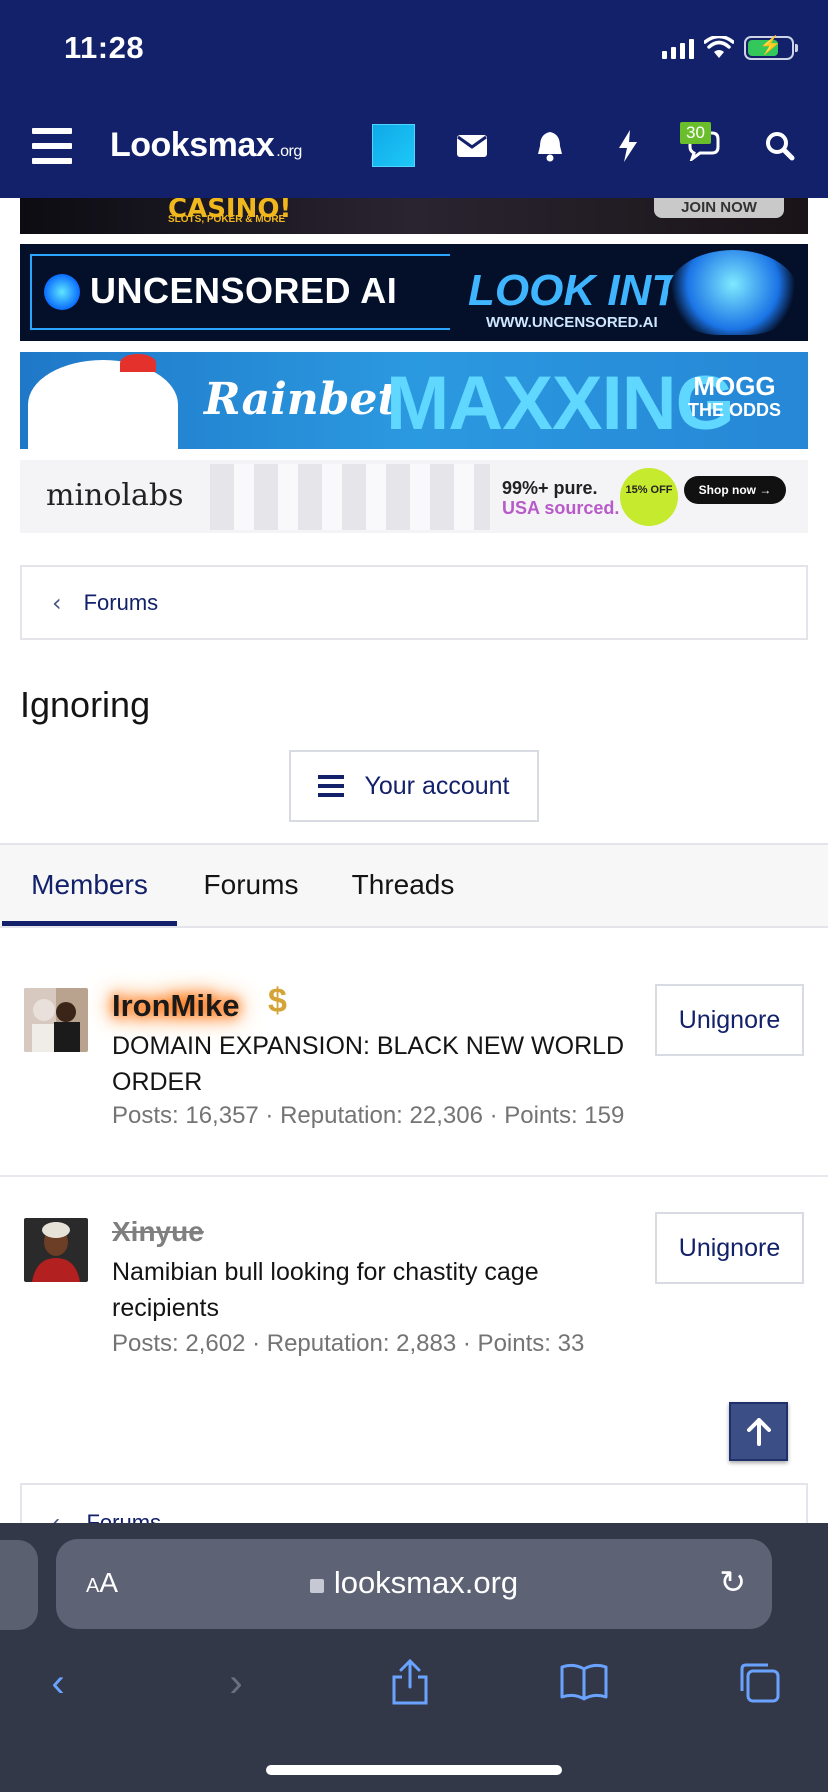 This screenshot has width=828, height=1792. Describe the element at coordinates (760, 1683) in the screenshot. I see `tabs-icon` at that location.